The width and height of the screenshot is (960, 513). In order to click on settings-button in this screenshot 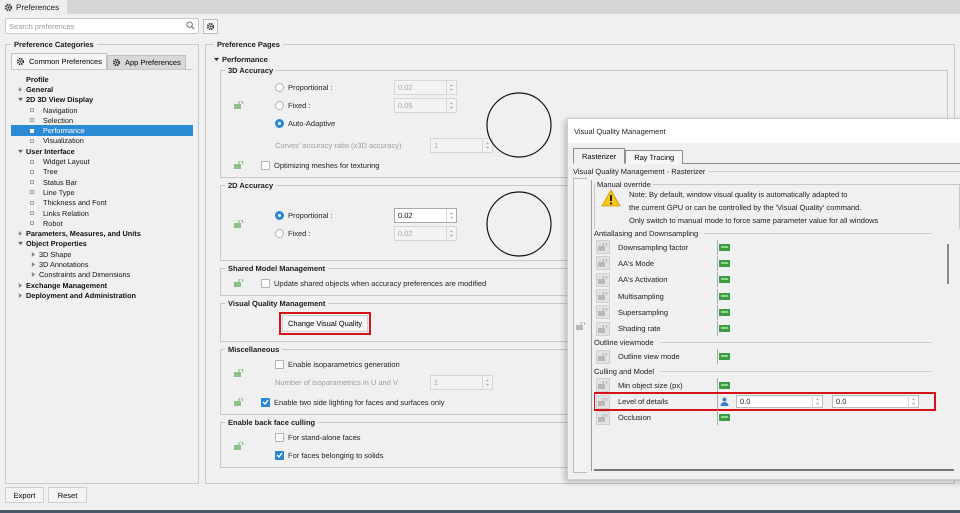, I will do `click(210, 26)`.